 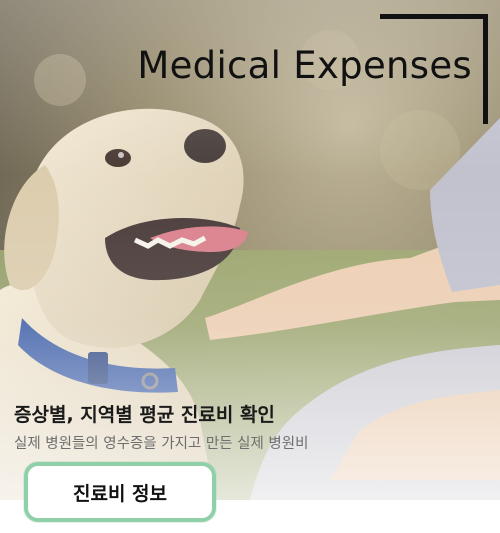 I want to click on medical-expense-info-label: 진료비 정보, so click(x=119, y=493).